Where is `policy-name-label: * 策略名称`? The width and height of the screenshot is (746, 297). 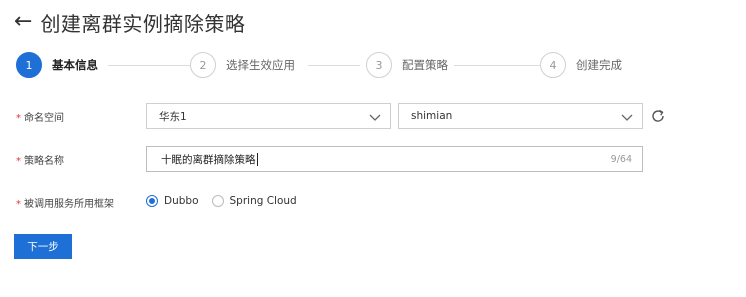 policy-name-label: * 策略名称 is located at coordinates (81, 159).